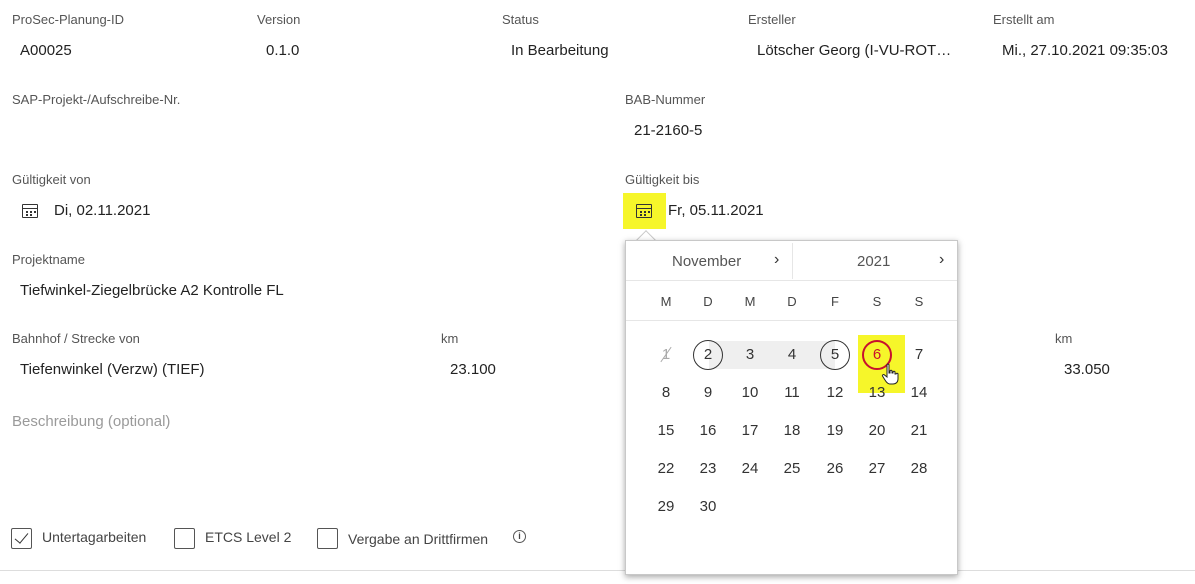 Image resolution: width=1195 pixels, height=584 pixels. What do you see at coordinates (776, 260) in the screenshot?
I see `next-month-chevron-icon: ›` at bounding box center [776, 260].